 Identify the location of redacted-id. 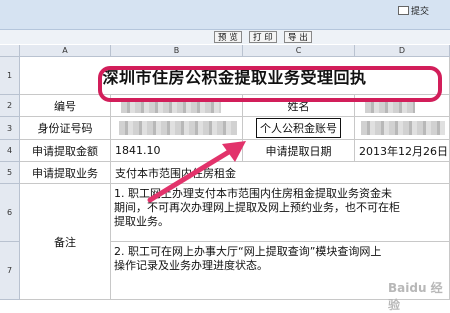
(178, 128).